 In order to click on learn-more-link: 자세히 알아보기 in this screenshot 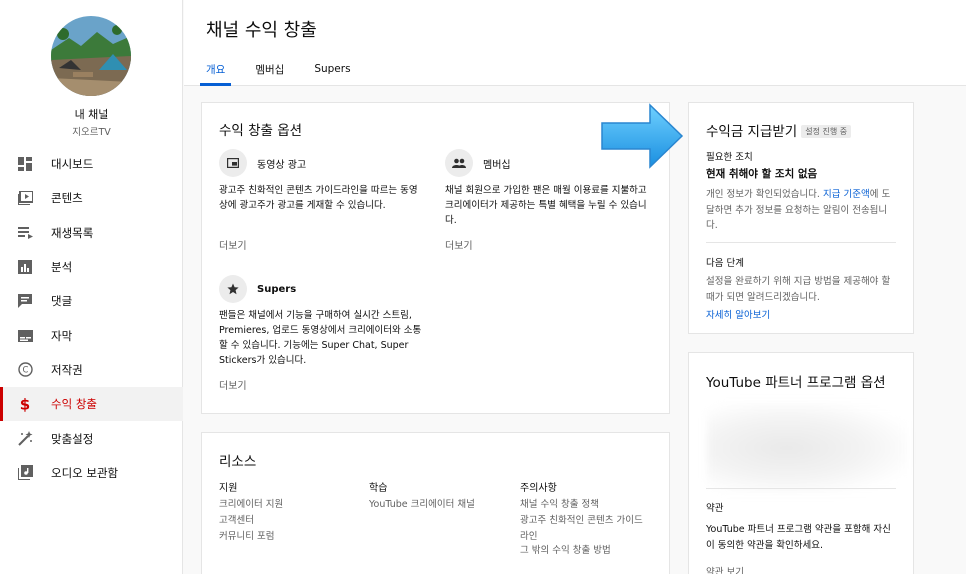, I will do `click(738, 316)`.